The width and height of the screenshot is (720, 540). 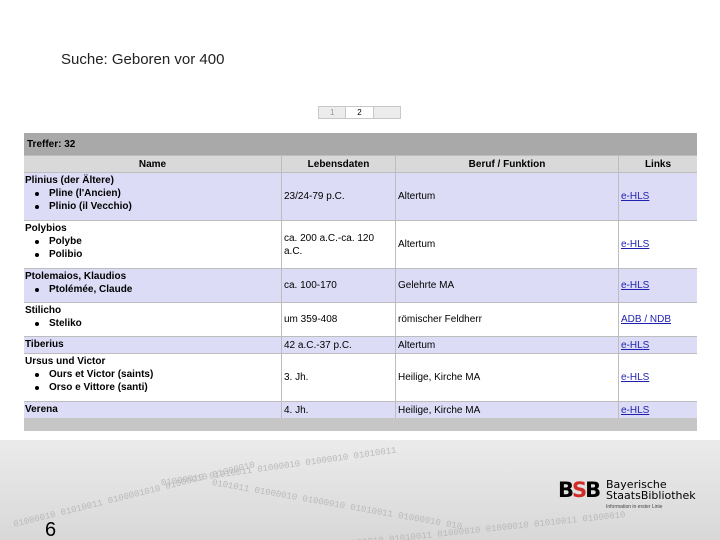 I want to click on dates-cell: 23/24-79 p.C., so click(x=339, y=196).